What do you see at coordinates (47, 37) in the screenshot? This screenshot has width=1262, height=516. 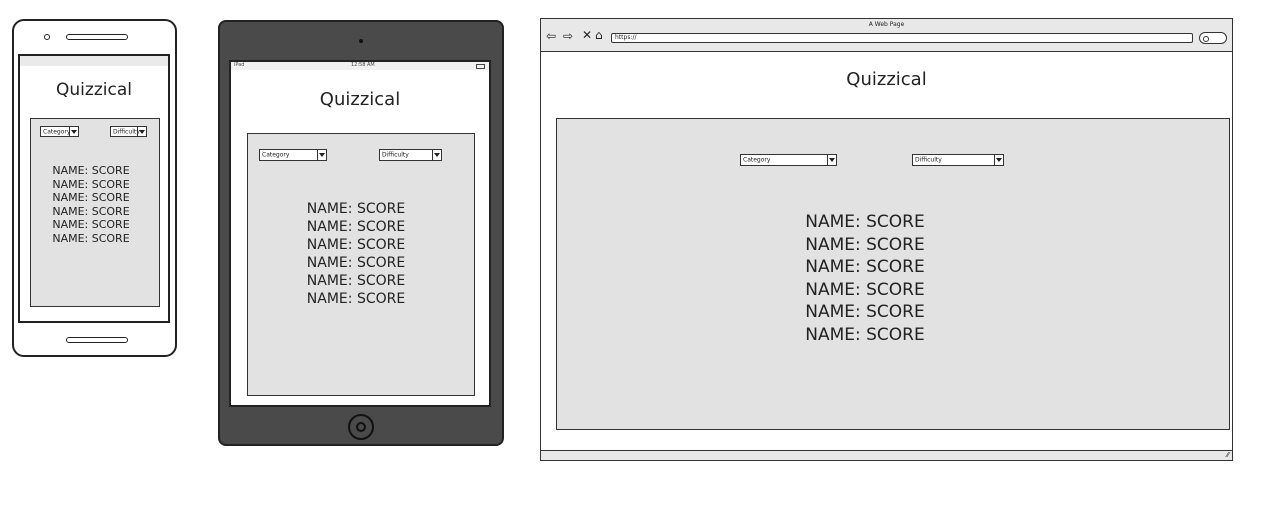 I see `phone-camera` at bounding box center [47, 37].